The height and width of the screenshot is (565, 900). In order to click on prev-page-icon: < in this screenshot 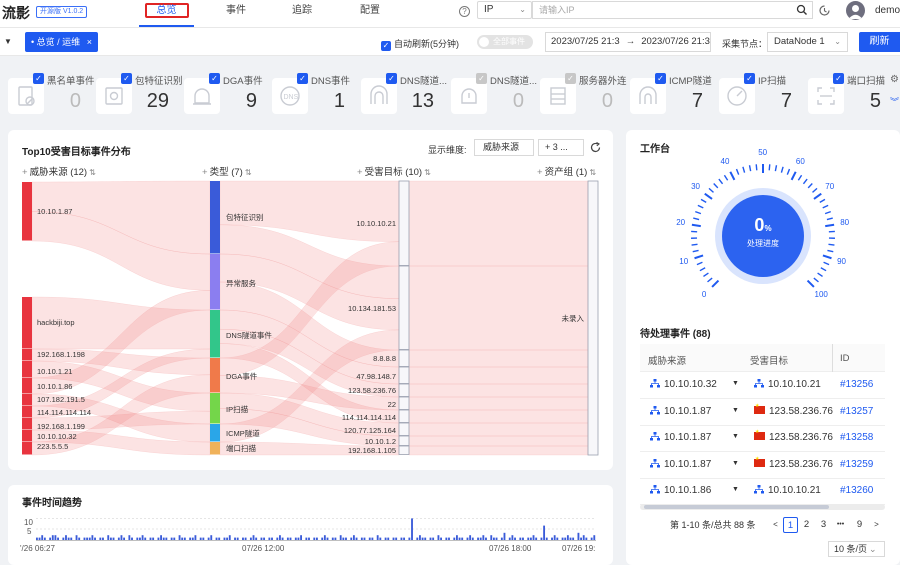, I will do `click(775, 525)`.